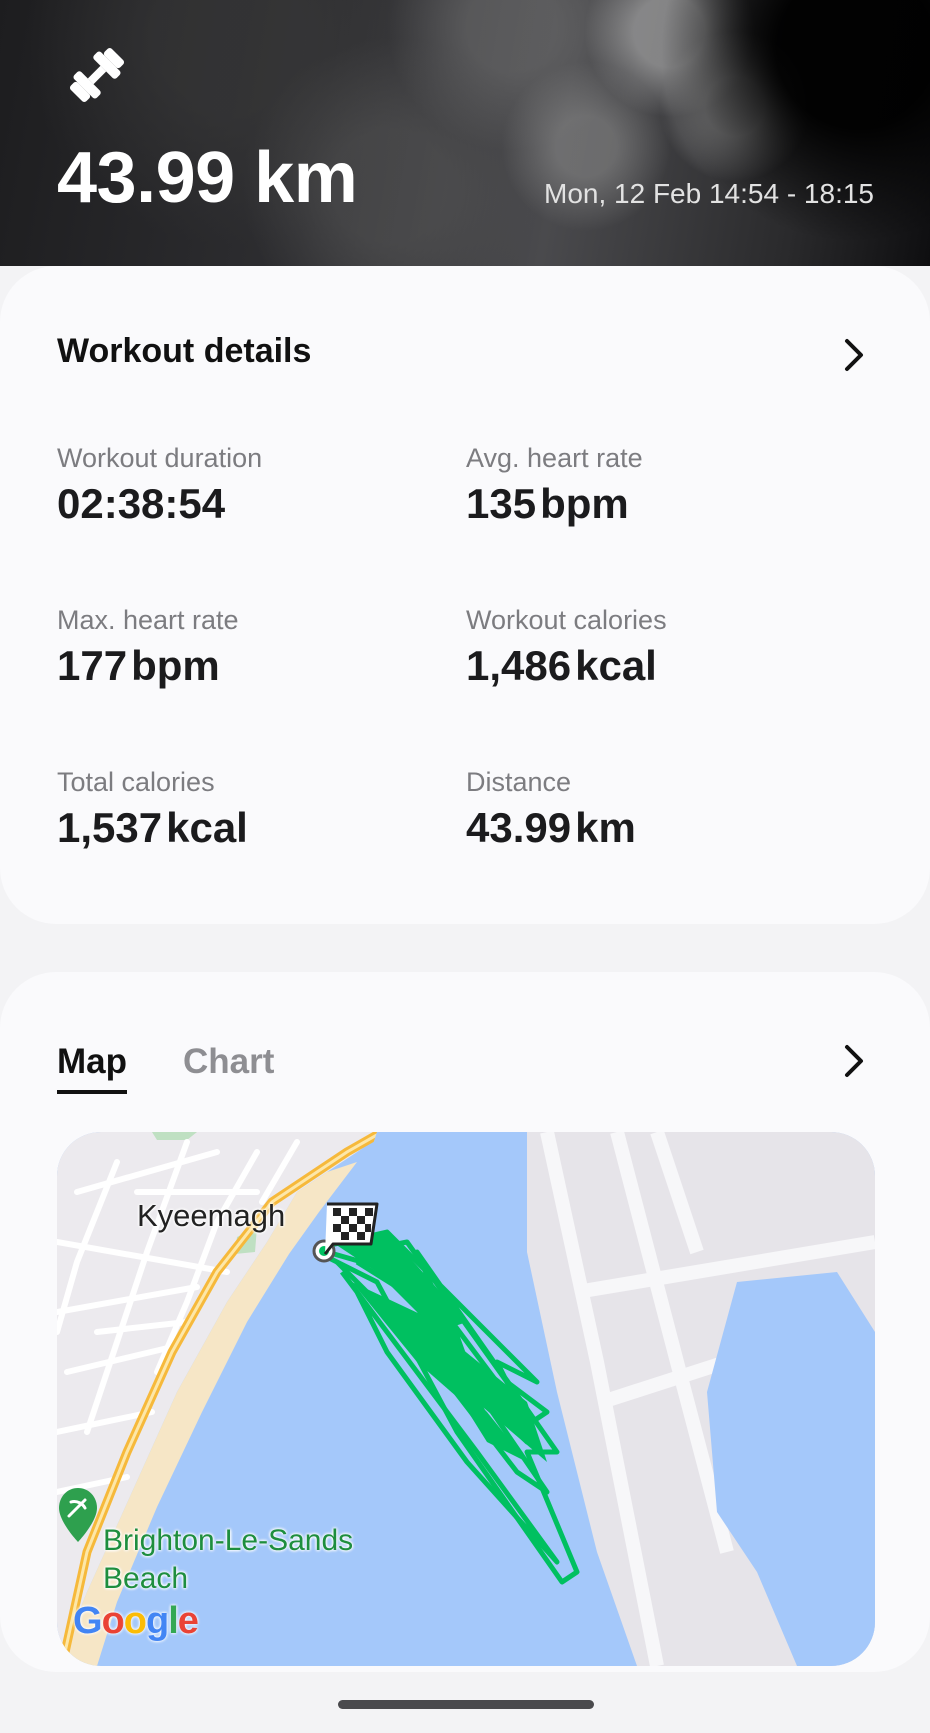 This screenshot has height=1733, width=930. What do you see at coordinates (136, 1621) in the screenshot?
I see `google-attribution-logo: Google` at bounding box center [136, 1621].